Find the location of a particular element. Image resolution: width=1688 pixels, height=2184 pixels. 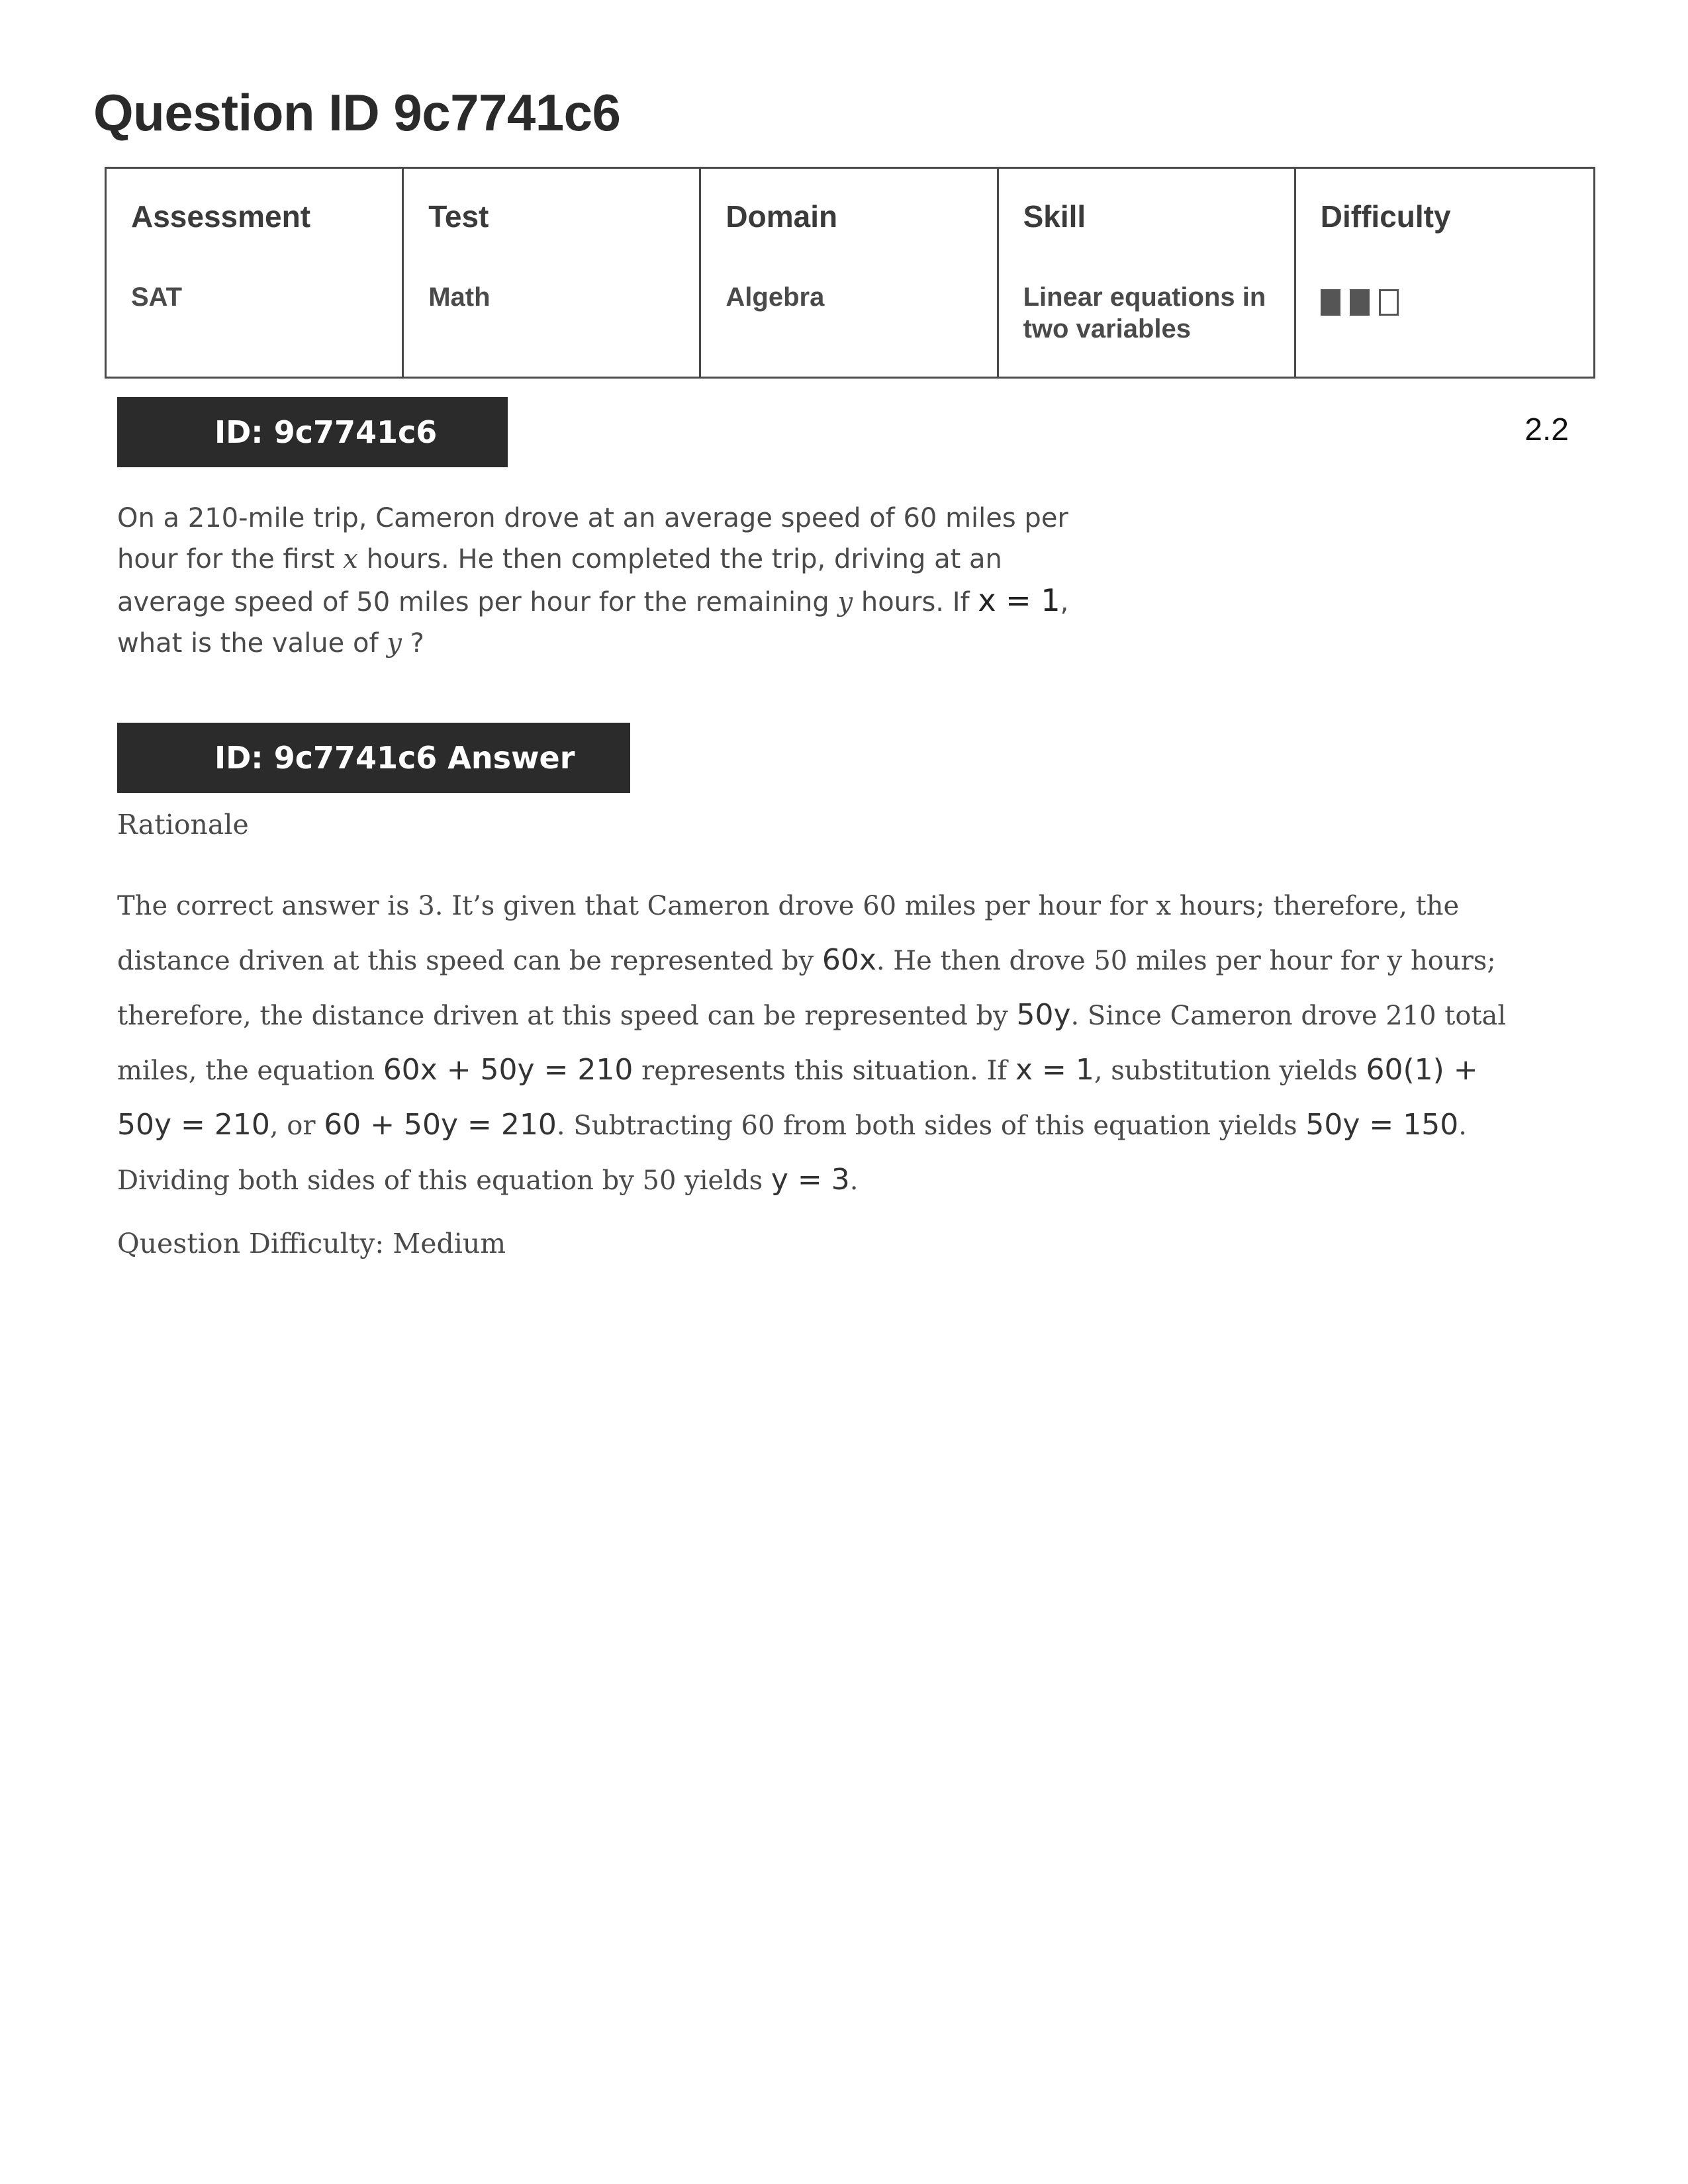

difficulty-box-empty is located at coordinates (1388, 302).